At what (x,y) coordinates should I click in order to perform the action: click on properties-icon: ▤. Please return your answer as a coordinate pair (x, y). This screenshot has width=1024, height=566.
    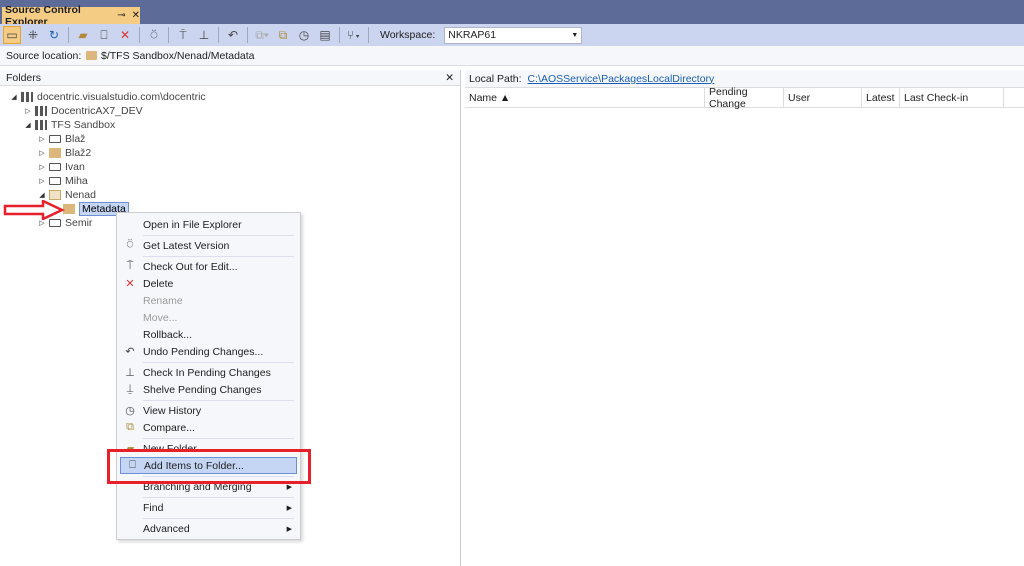
    Looking at the image, I should click on (325, 35).